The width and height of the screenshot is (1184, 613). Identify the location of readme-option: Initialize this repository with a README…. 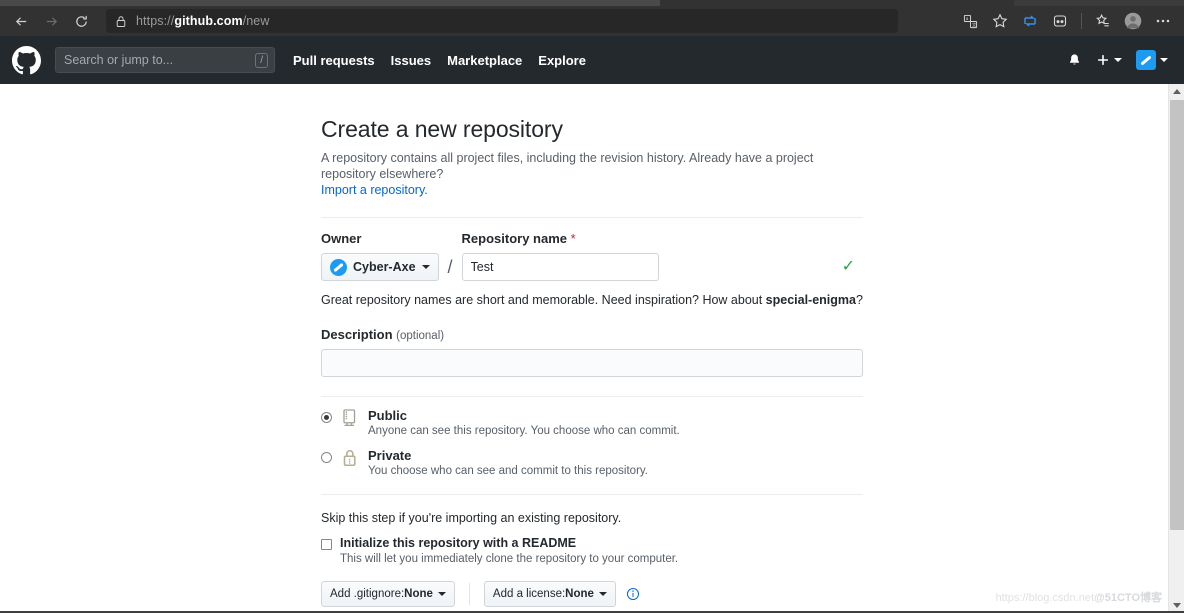
(592, 550).